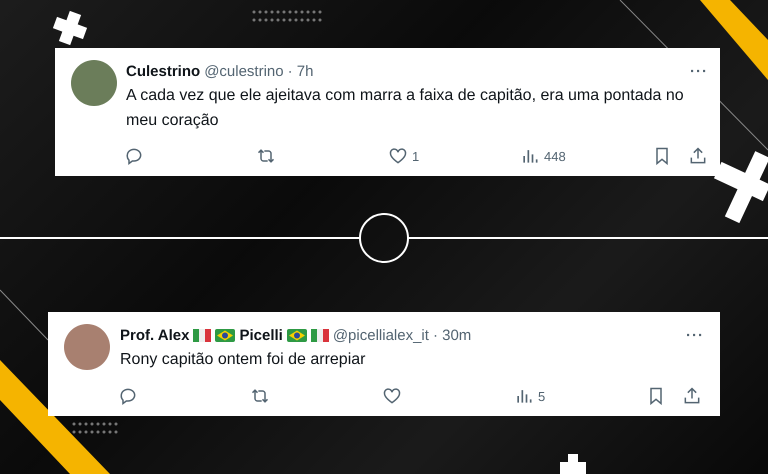 This screenshot has width=768, height=474. What do you see at coordinates (163, 71) in the screenshot?
I see `user-name: Culestrino` at bounding box center [163, 71].